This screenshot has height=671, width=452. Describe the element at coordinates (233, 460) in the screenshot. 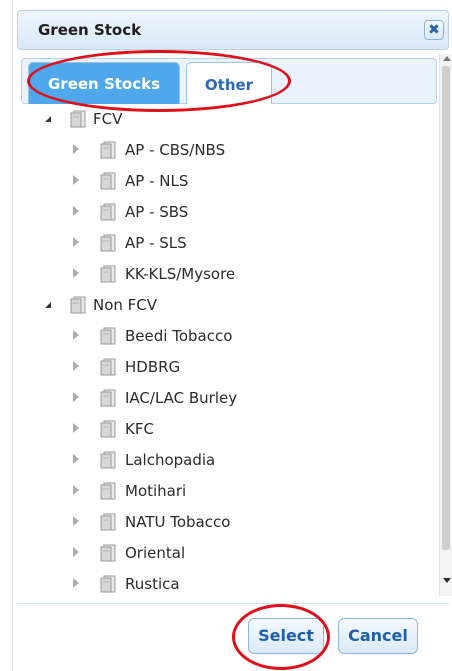

I see `tree-node: Lalchopadia` at that location.